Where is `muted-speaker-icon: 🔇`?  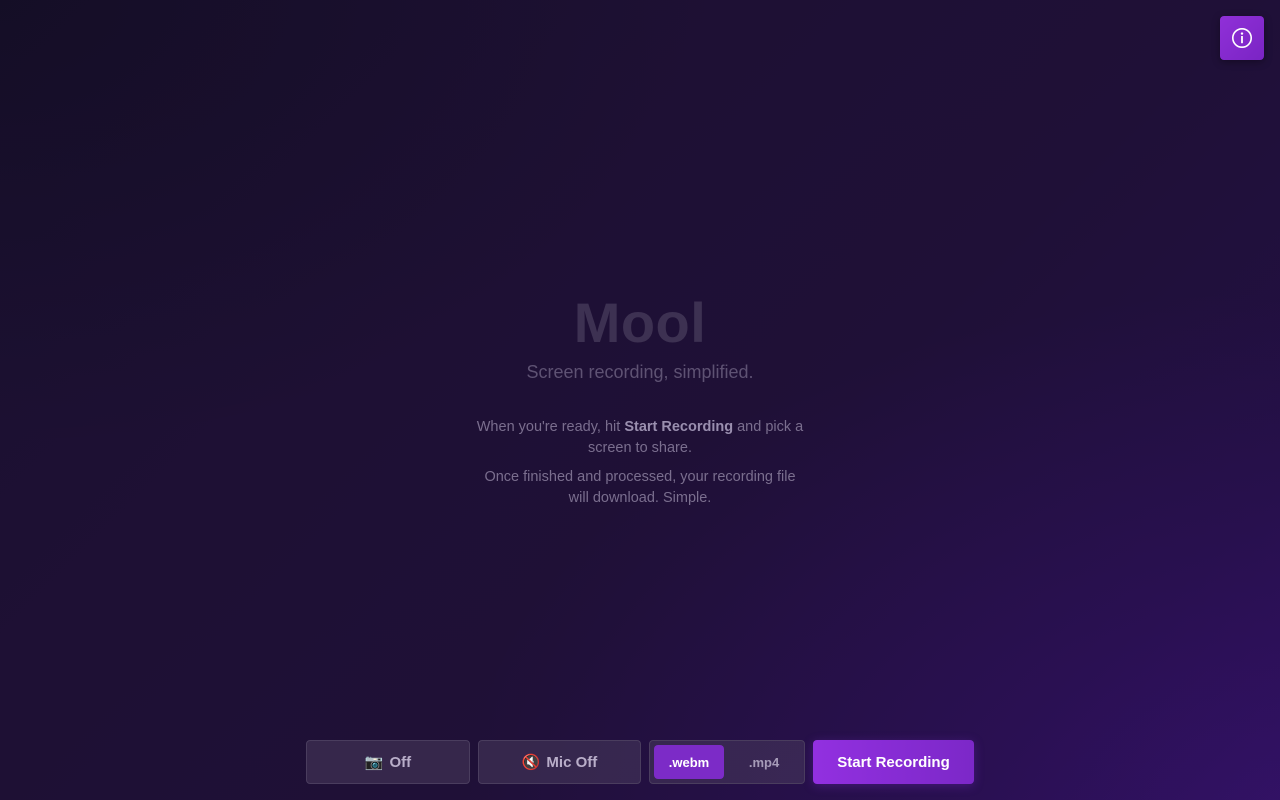
muted-speaker-icon: 🔇 is located at coordinates (531, 762).